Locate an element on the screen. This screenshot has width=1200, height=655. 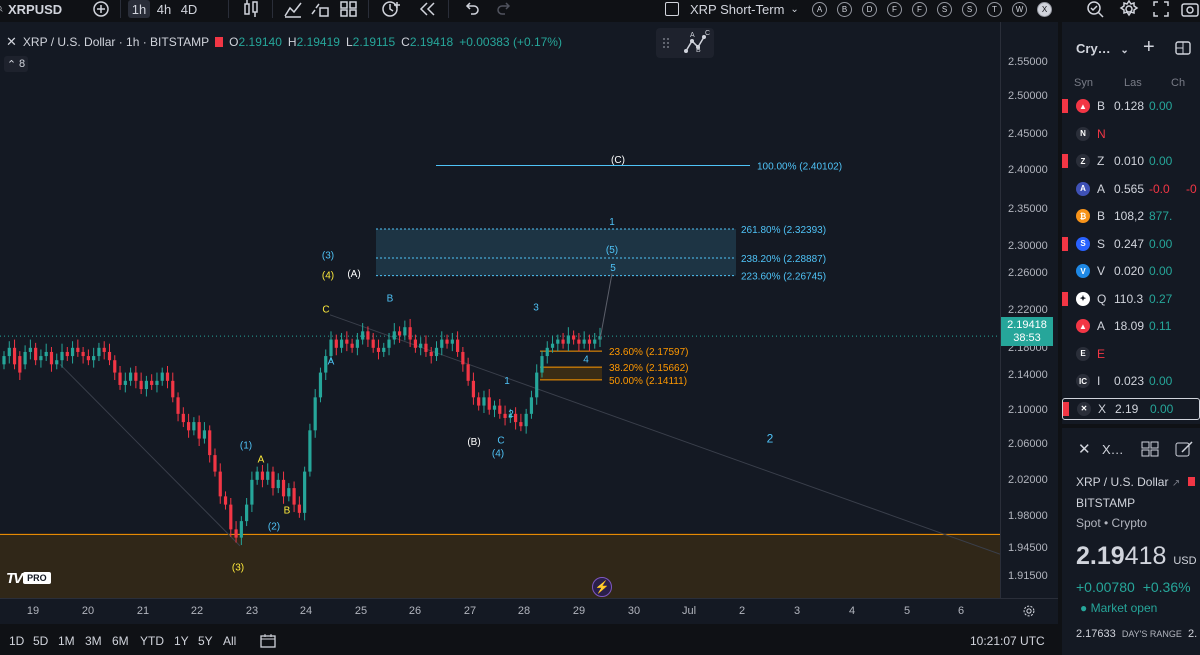
symbol-filter-t: T is located at coordinates (994, 9).